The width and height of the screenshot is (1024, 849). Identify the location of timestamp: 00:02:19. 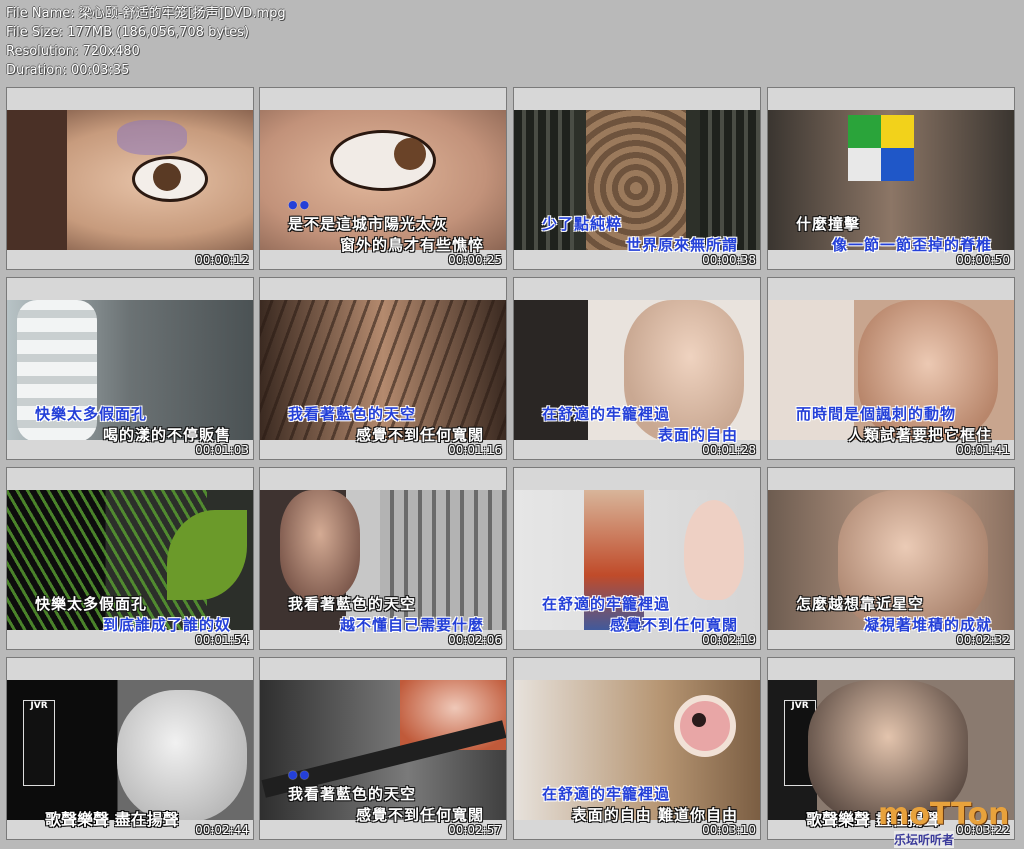
(729, 640).